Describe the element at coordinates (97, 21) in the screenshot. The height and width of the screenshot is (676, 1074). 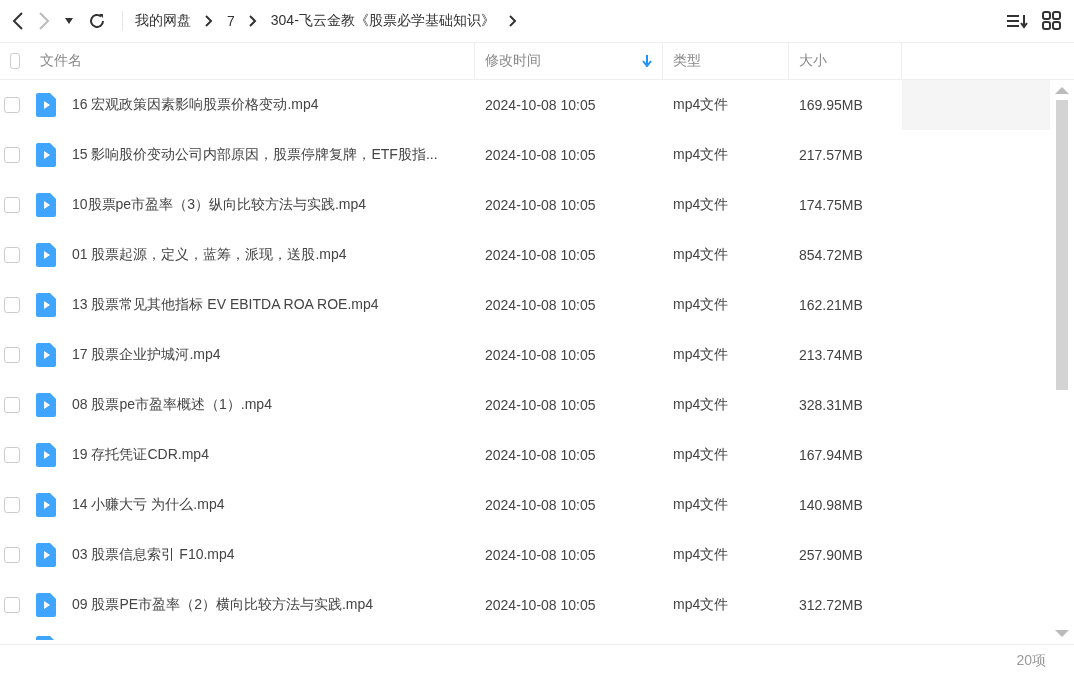
I see `refresh-icon` at that location.